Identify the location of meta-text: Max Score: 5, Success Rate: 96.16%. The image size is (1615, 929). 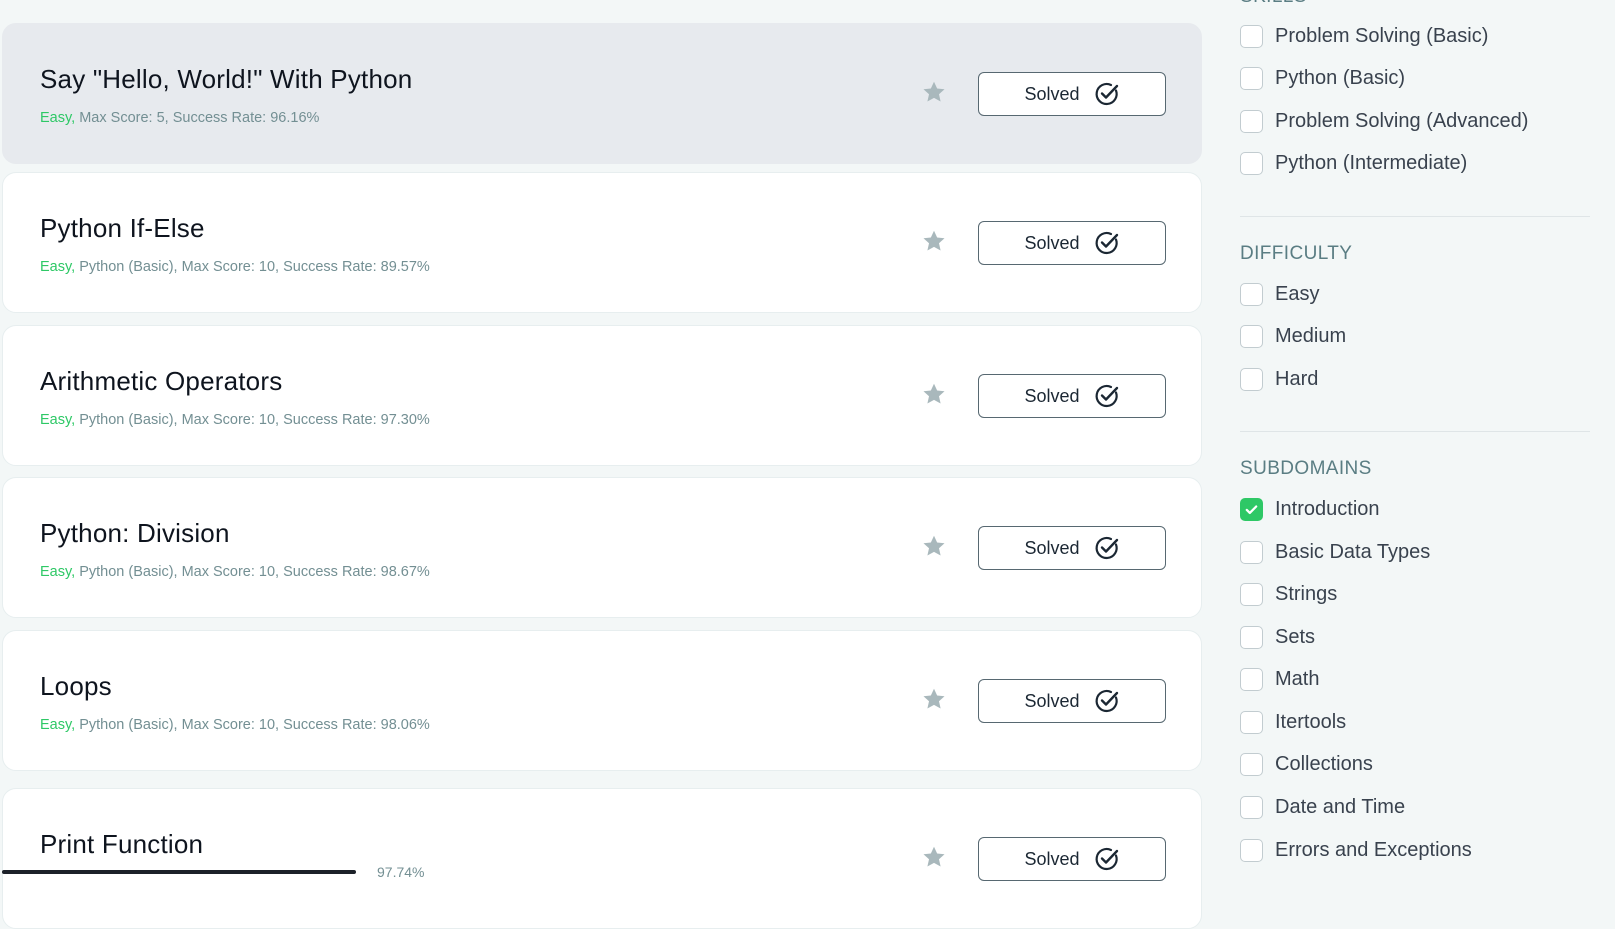
(197, 118).